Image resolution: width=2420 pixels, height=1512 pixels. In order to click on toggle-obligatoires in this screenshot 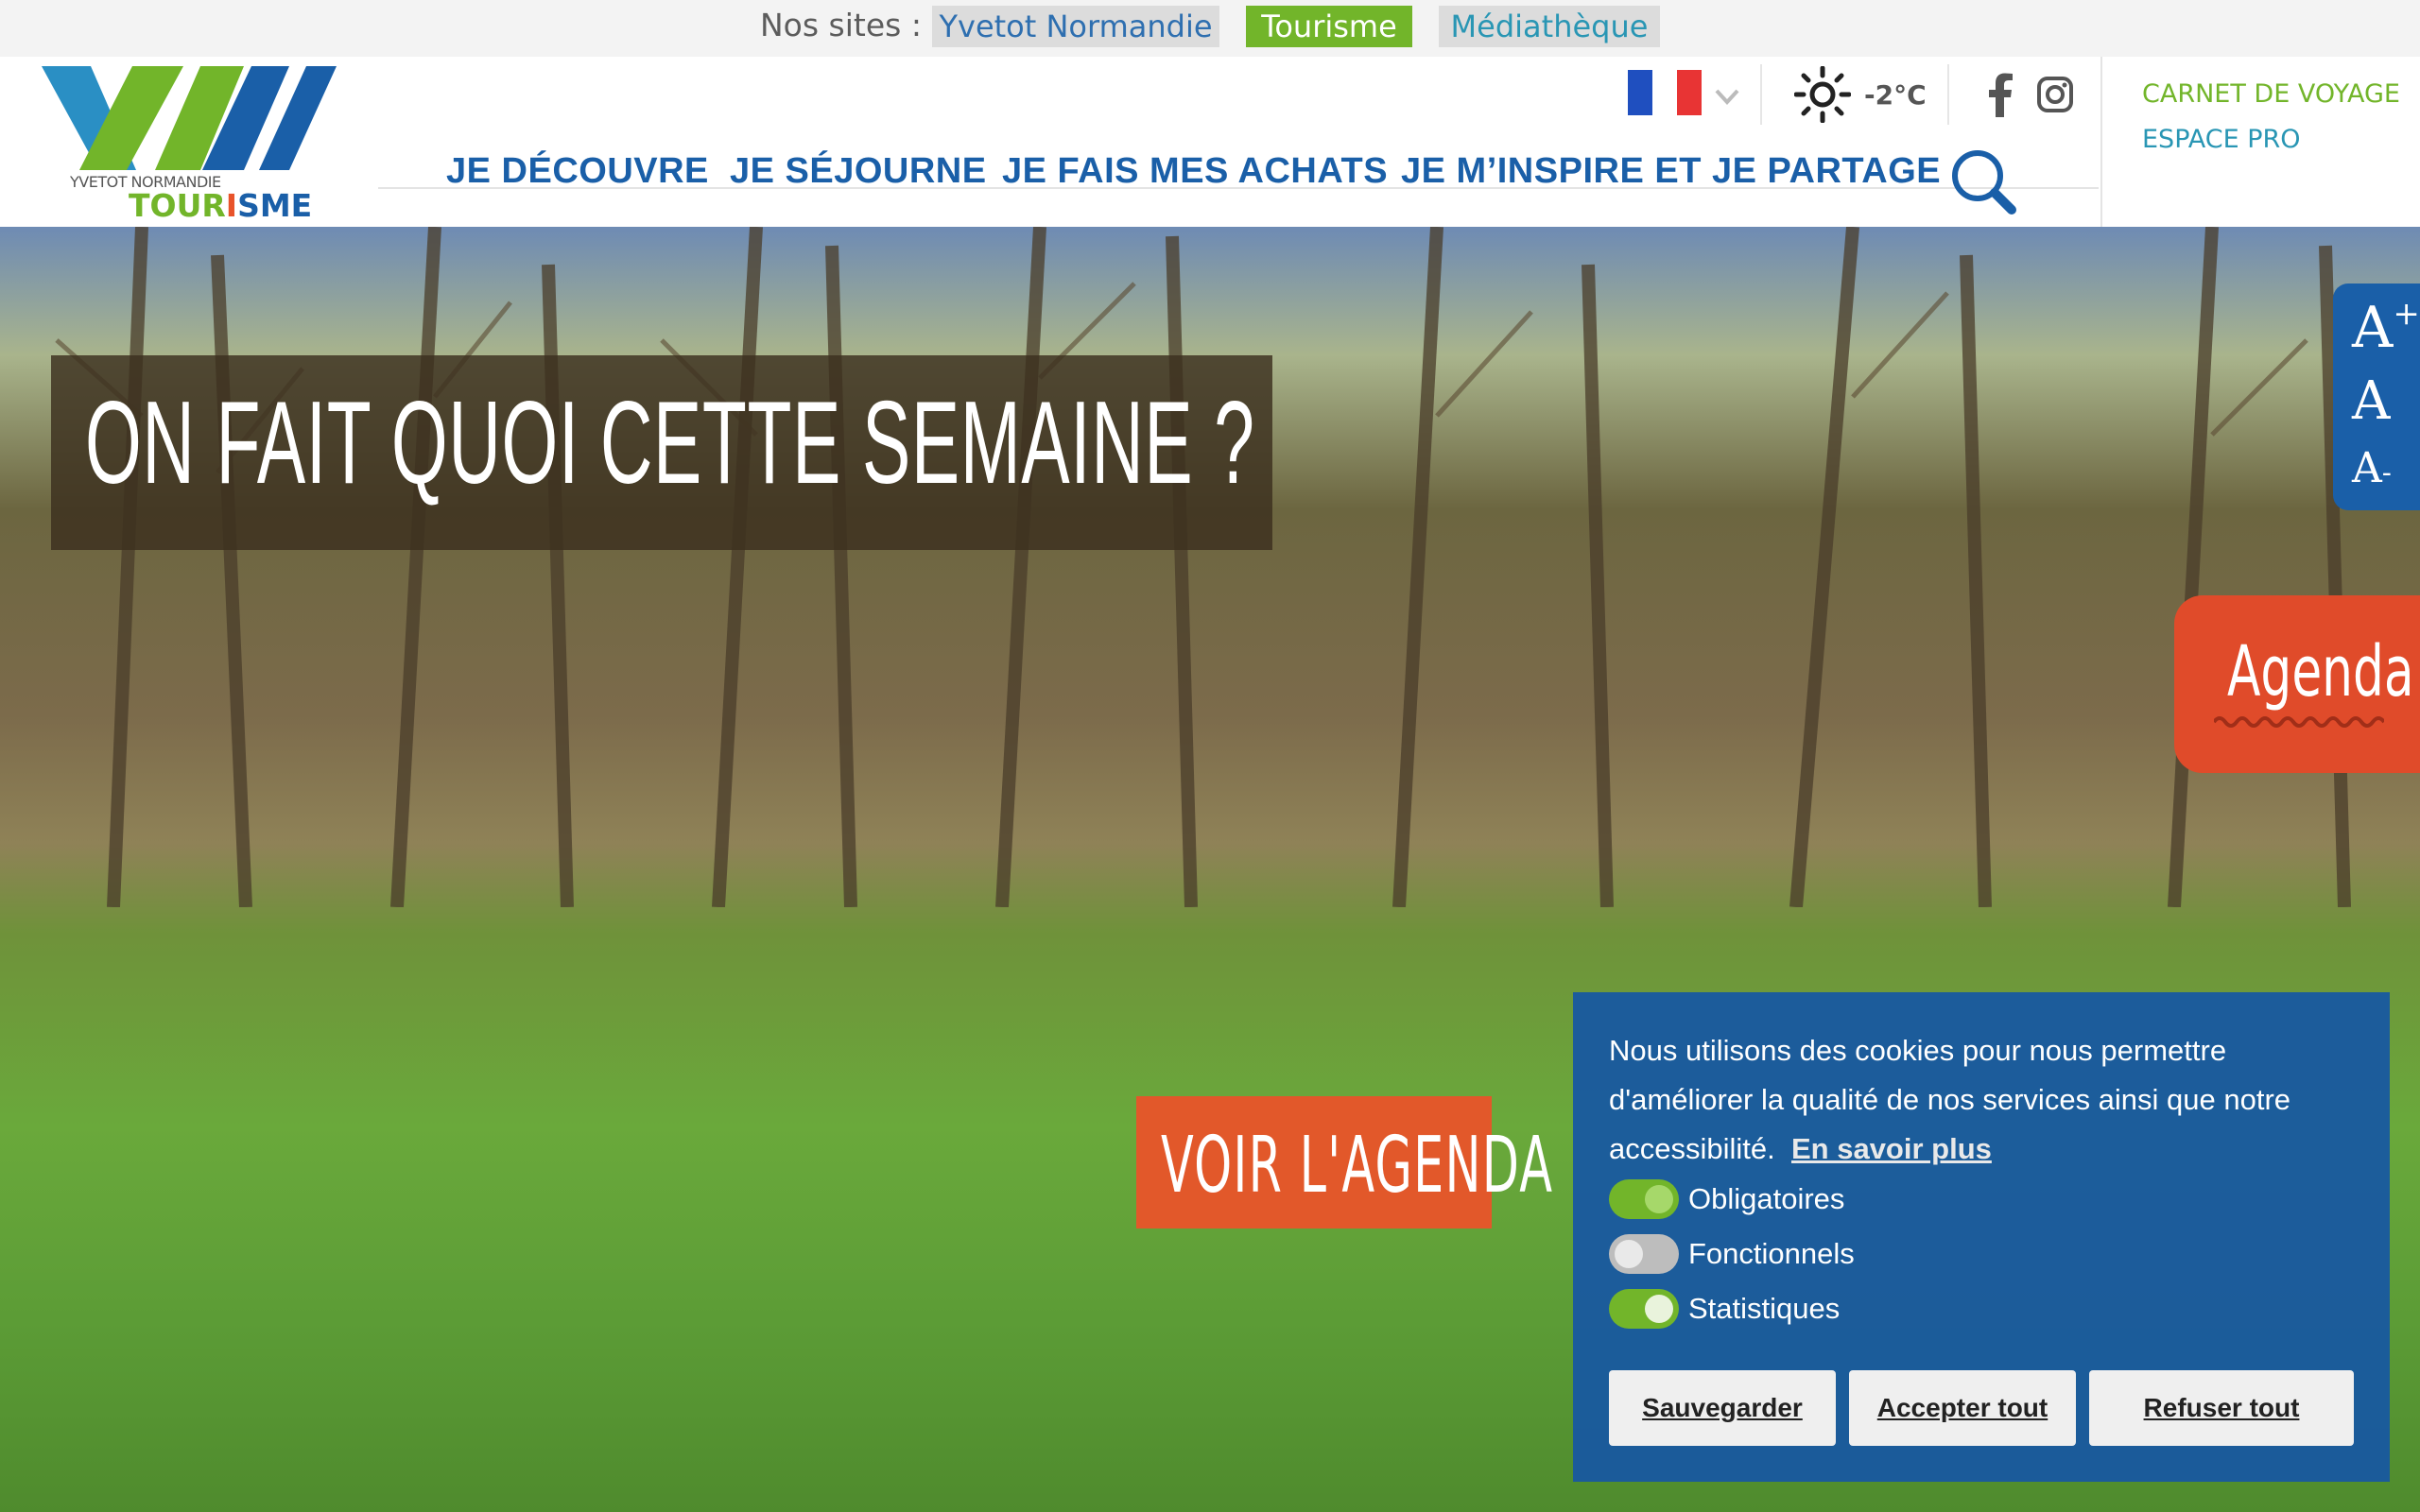, I will do `click(1644, 1199)`.